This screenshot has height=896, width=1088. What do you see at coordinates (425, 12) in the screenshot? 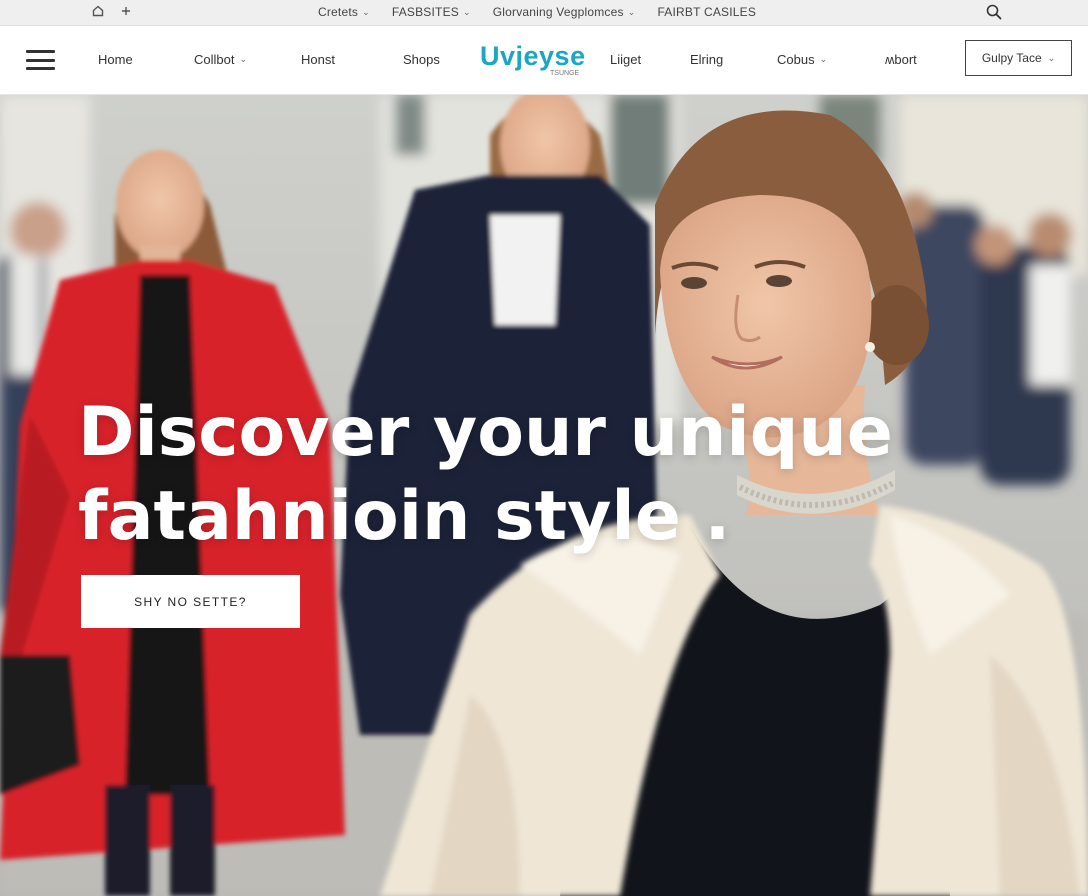
I see `utility-link-label: FASBSITES` at bounding box center [425, 12].